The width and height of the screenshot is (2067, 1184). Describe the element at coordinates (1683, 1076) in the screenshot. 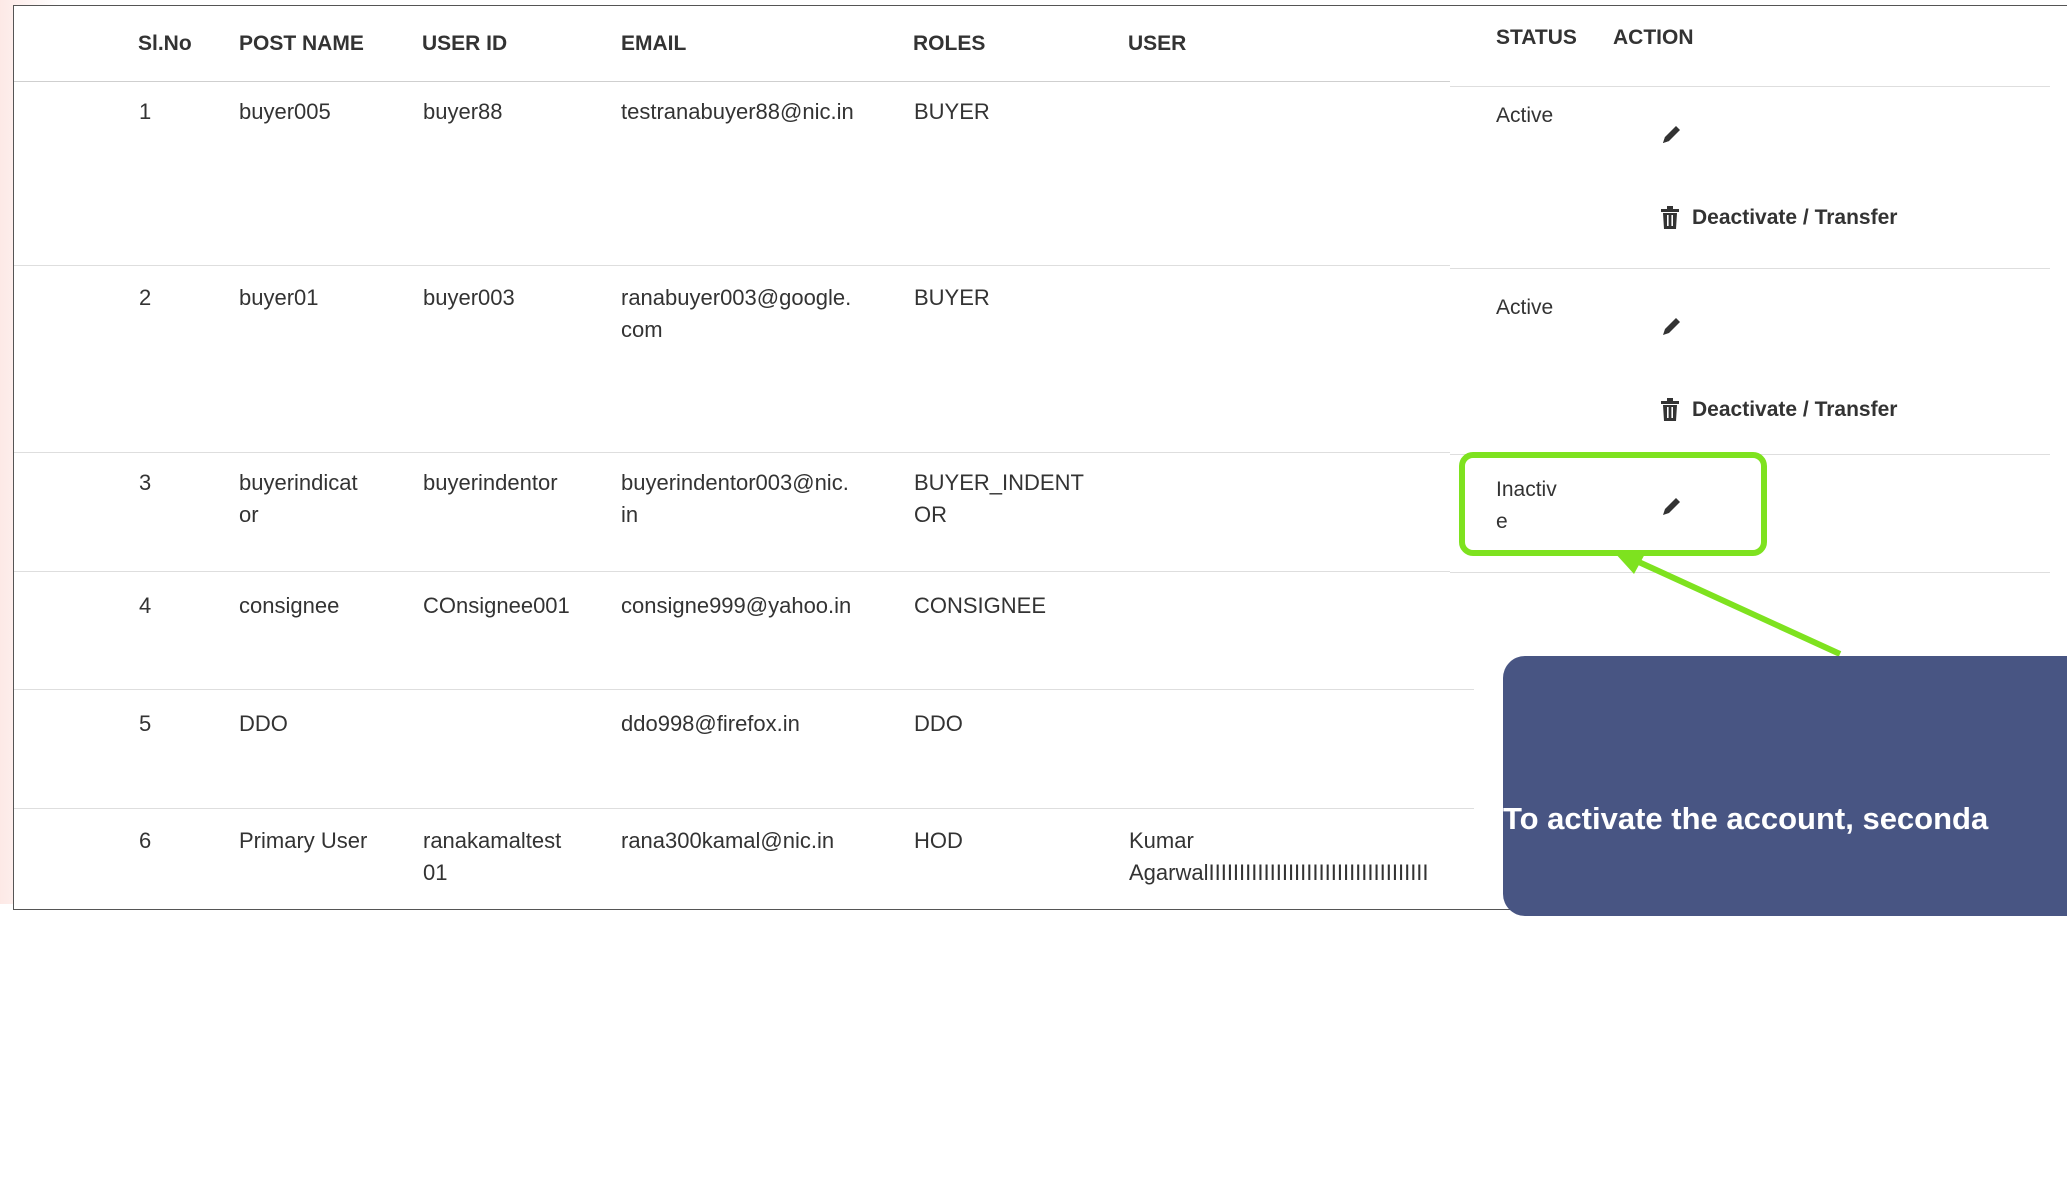

I see `callout-line: shared on their mail.` at that location.